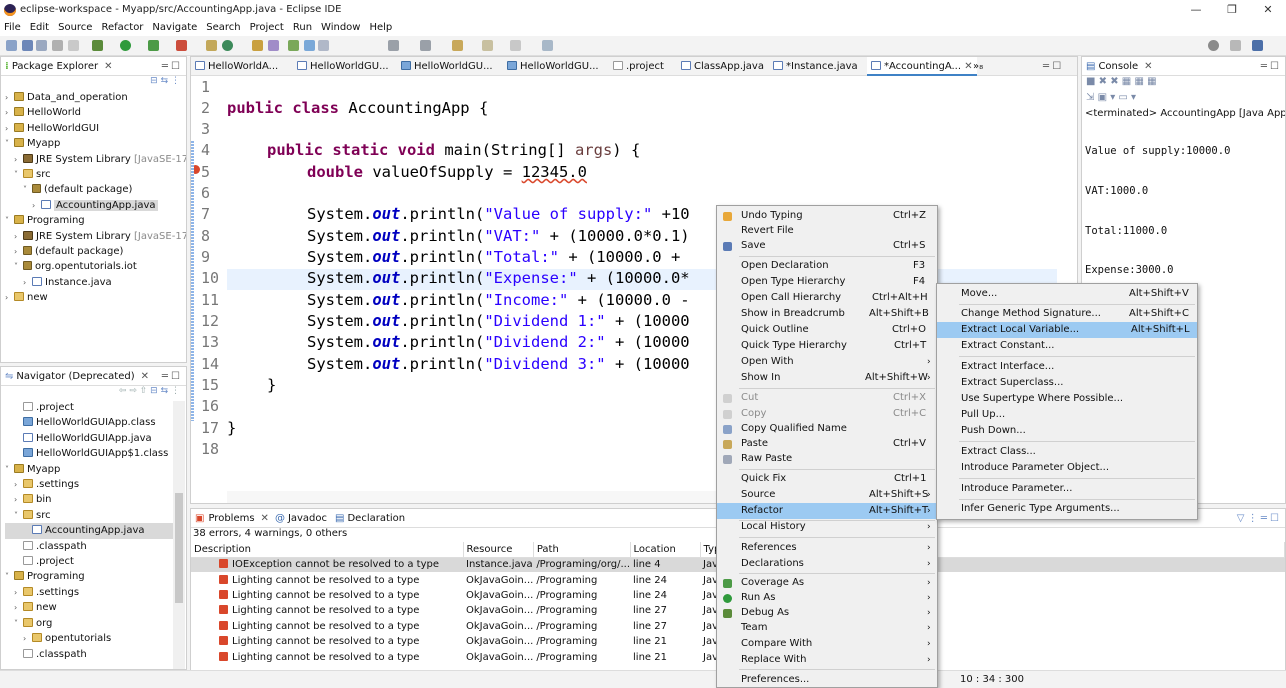  What do you see at coordinates (1127, 97) in the screenshot?
I see `new-console-icon: ▭ ▾` at bounding box center [1127, 97].